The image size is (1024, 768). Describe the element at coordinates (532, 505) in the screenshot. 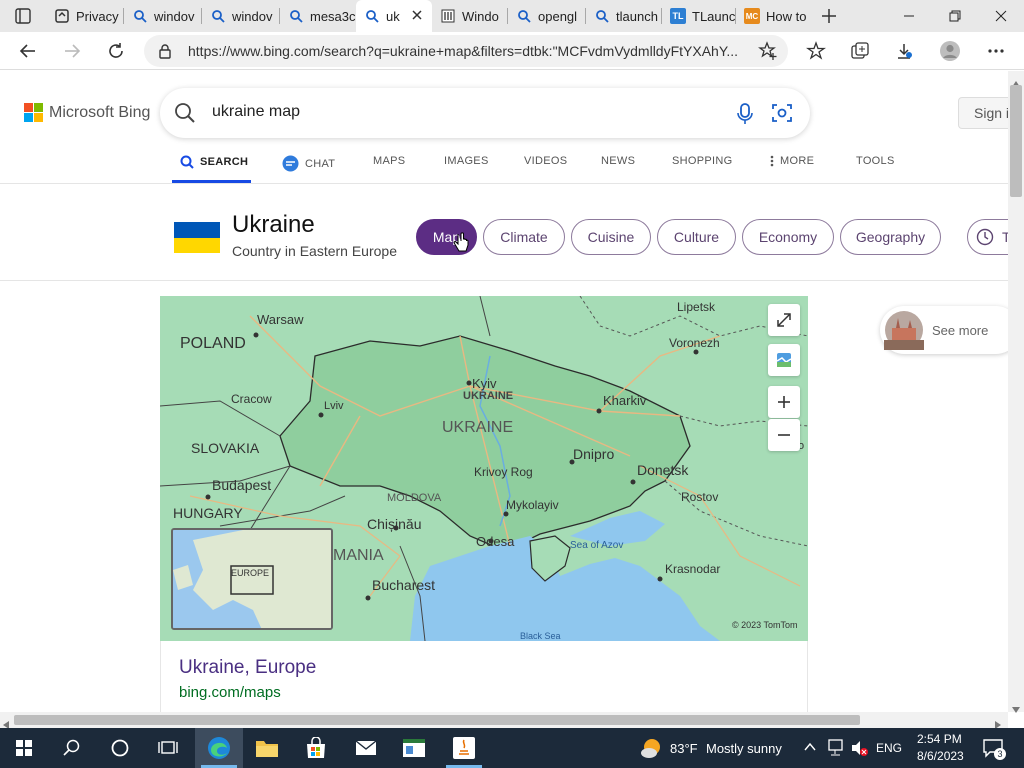

I see `map-label-mykolayiv: Mykolayiv` at that location.